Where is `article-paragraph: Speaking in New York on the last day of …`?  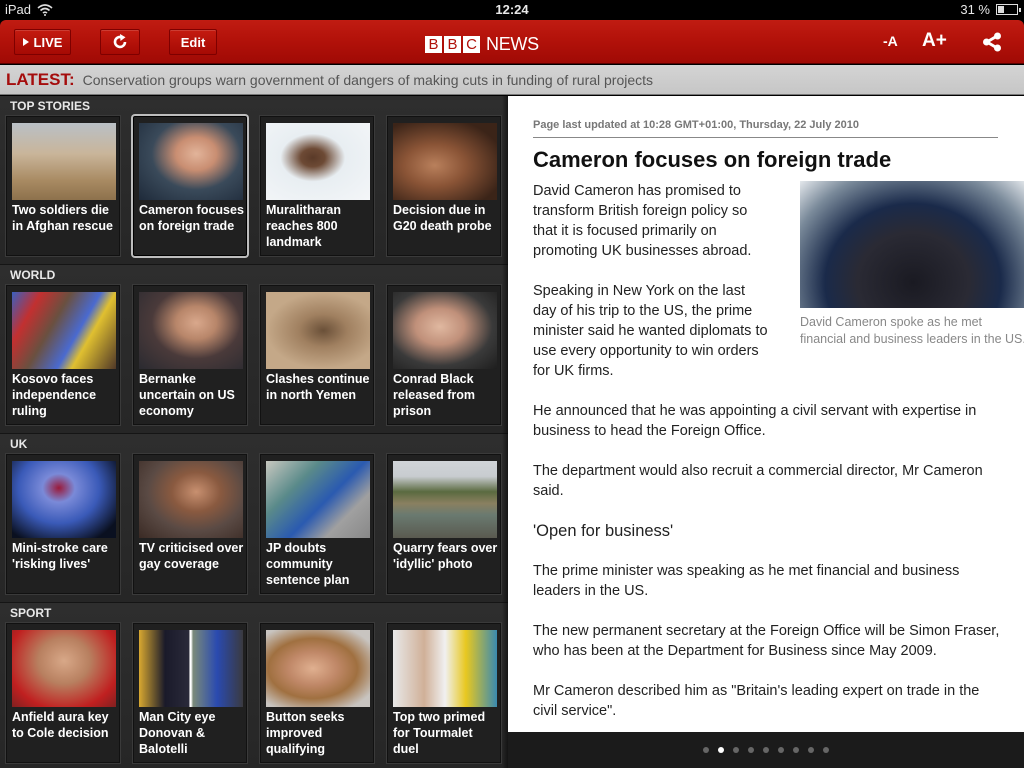
article-paragraph: Speaking in New York on the last day of … is located at coordinates (650, 331).